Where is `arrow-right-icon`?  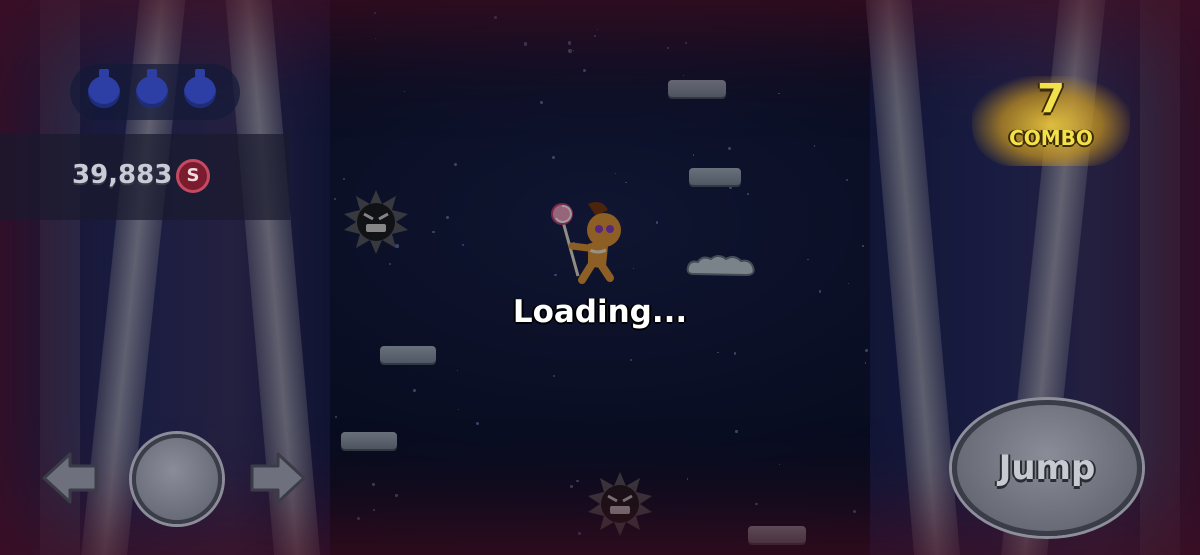 arrow-right-icon is located at coordinates (278, 478).